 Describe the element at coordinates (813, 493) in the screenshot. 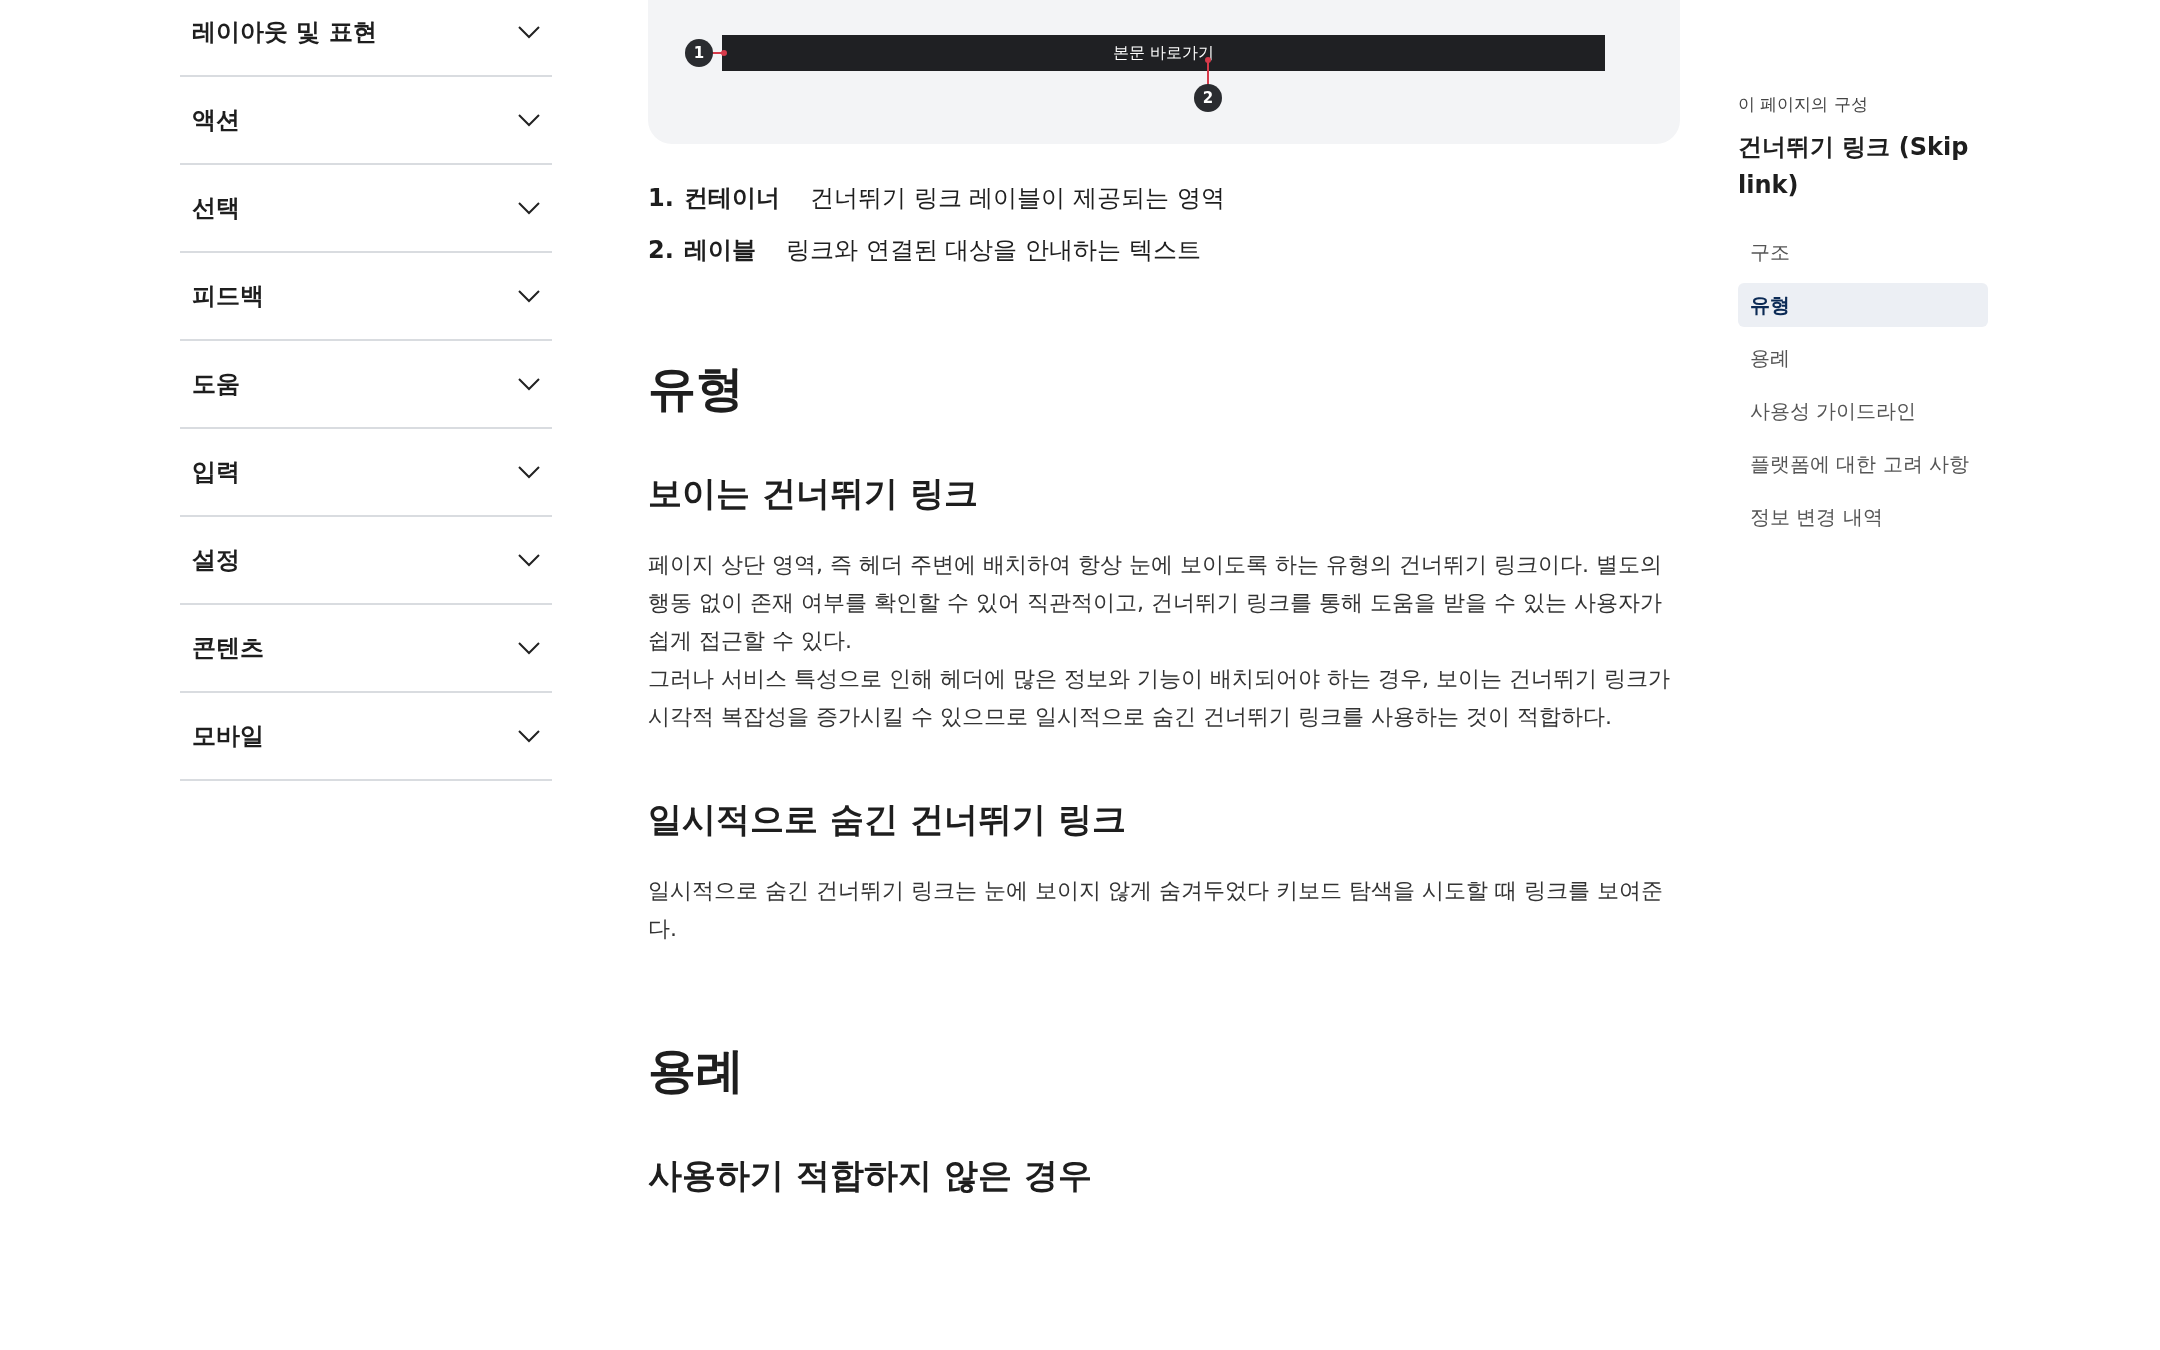

I see `subsection-heading: 보이는 건너뛰기 링크` at that location.